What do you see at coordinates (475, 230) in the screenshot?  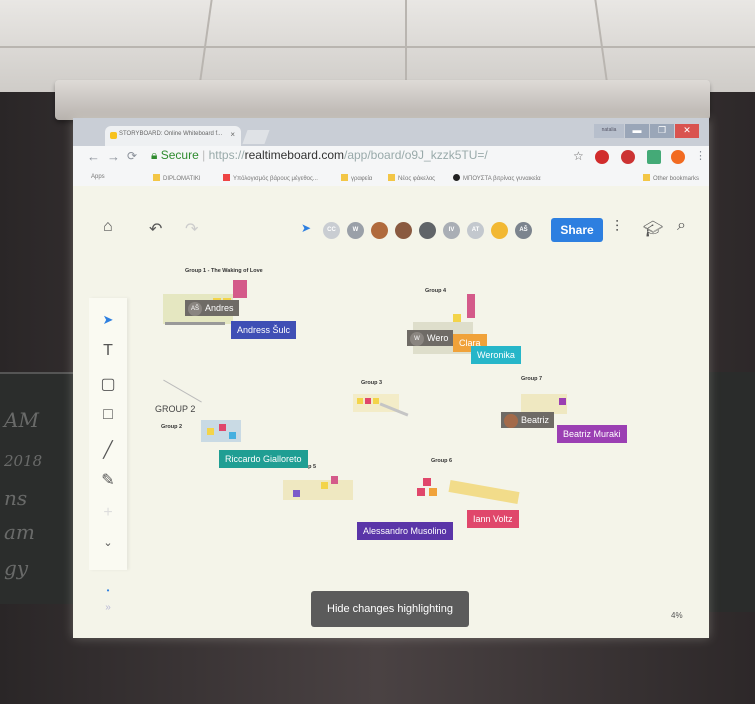 I see `avatar: AT` at bounding box center [475, 230].